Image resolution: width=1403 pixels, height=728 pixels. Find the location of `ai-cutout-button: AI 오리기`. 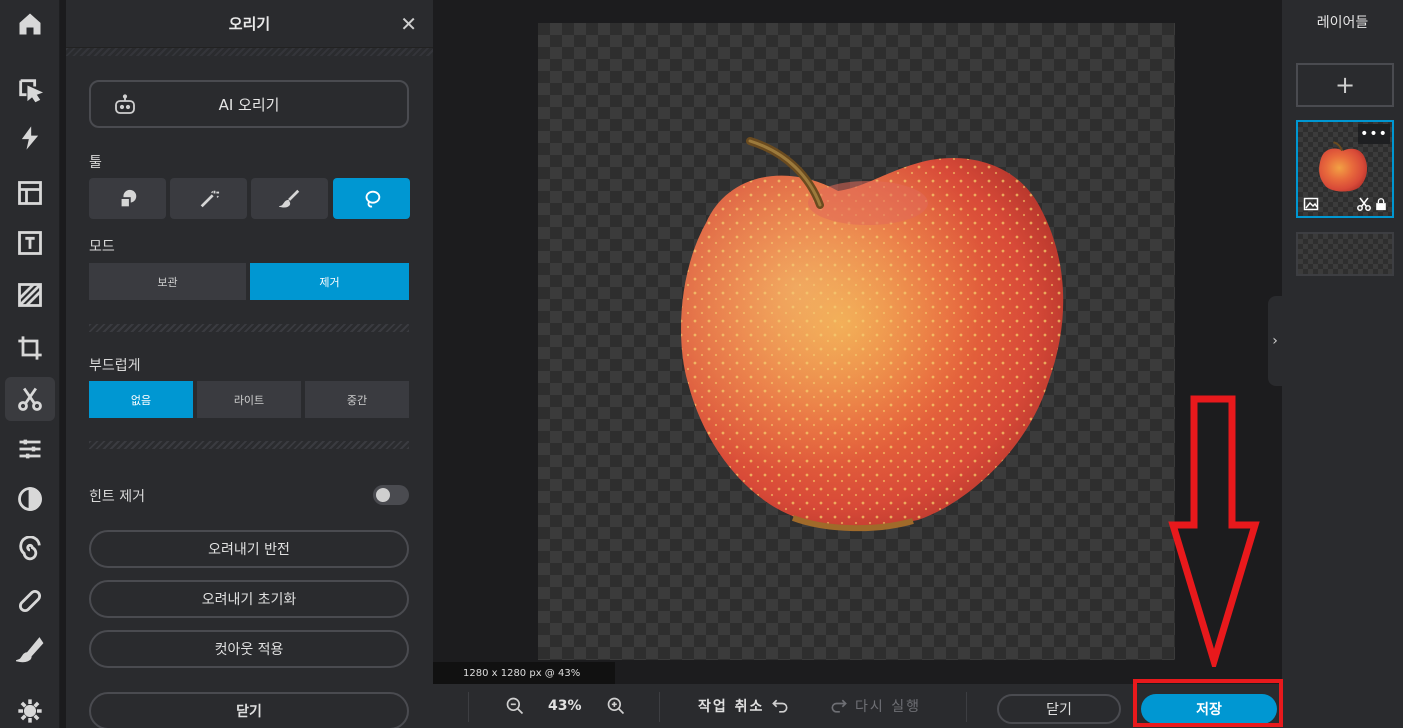

ai-cutout-button: AI 오리기 is located at coordinates (249, 104).